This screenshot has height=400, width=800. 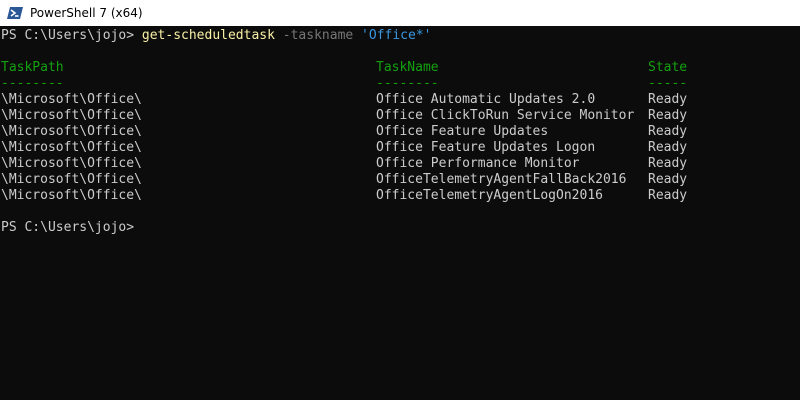 What do you see at coordinates (486, 99) in the screenshot?
I see `row-taskname: Office Automatic Updates 2.0` at bounding box center [486, 99].